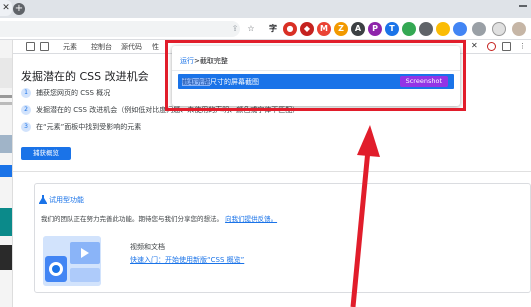  Describe the element at coordinates (251, 219) in the screenshot. I see `feedback-link: 向我们提供反馈。` at that location.